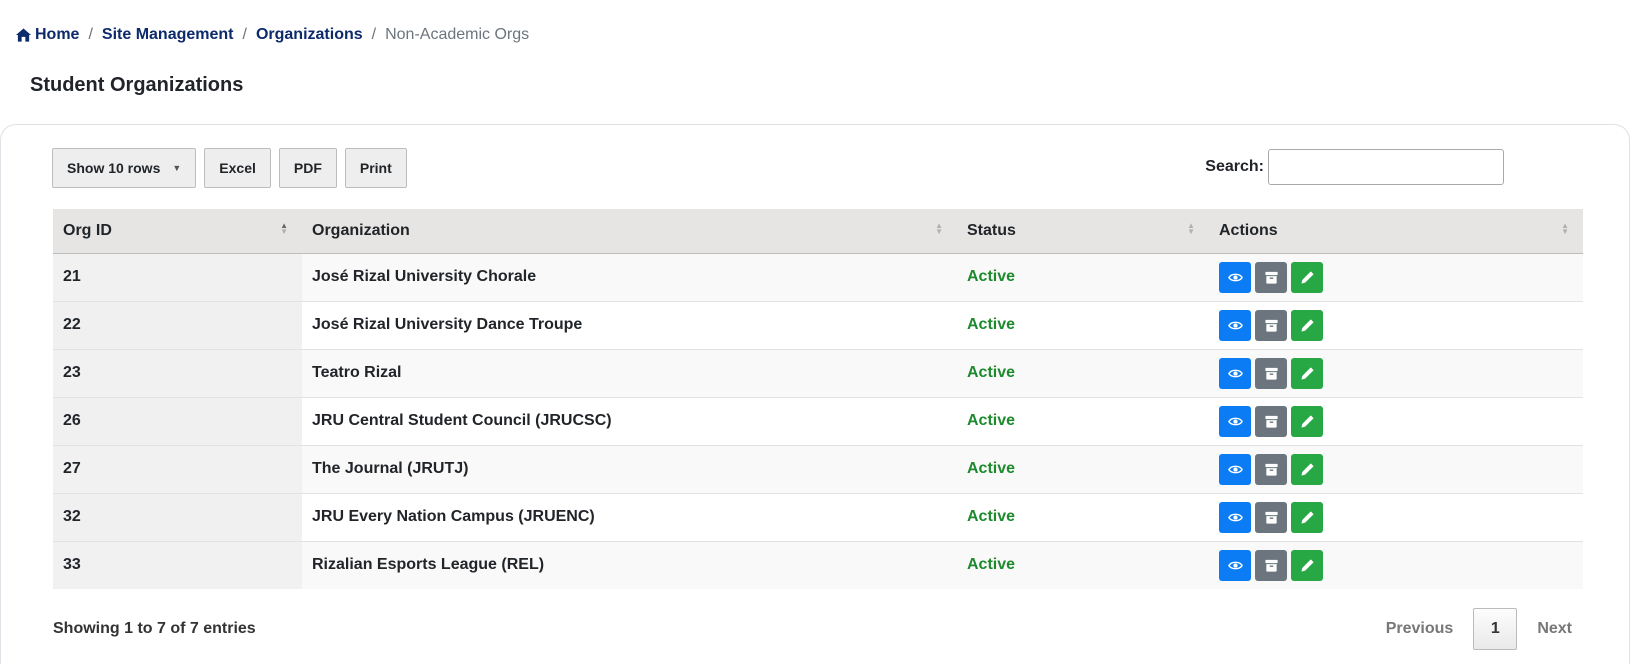  Describe the element at coordinates (629, 468) in the screenshot. I see `organization-cell: The Journal (JRUTJ)` at that location.